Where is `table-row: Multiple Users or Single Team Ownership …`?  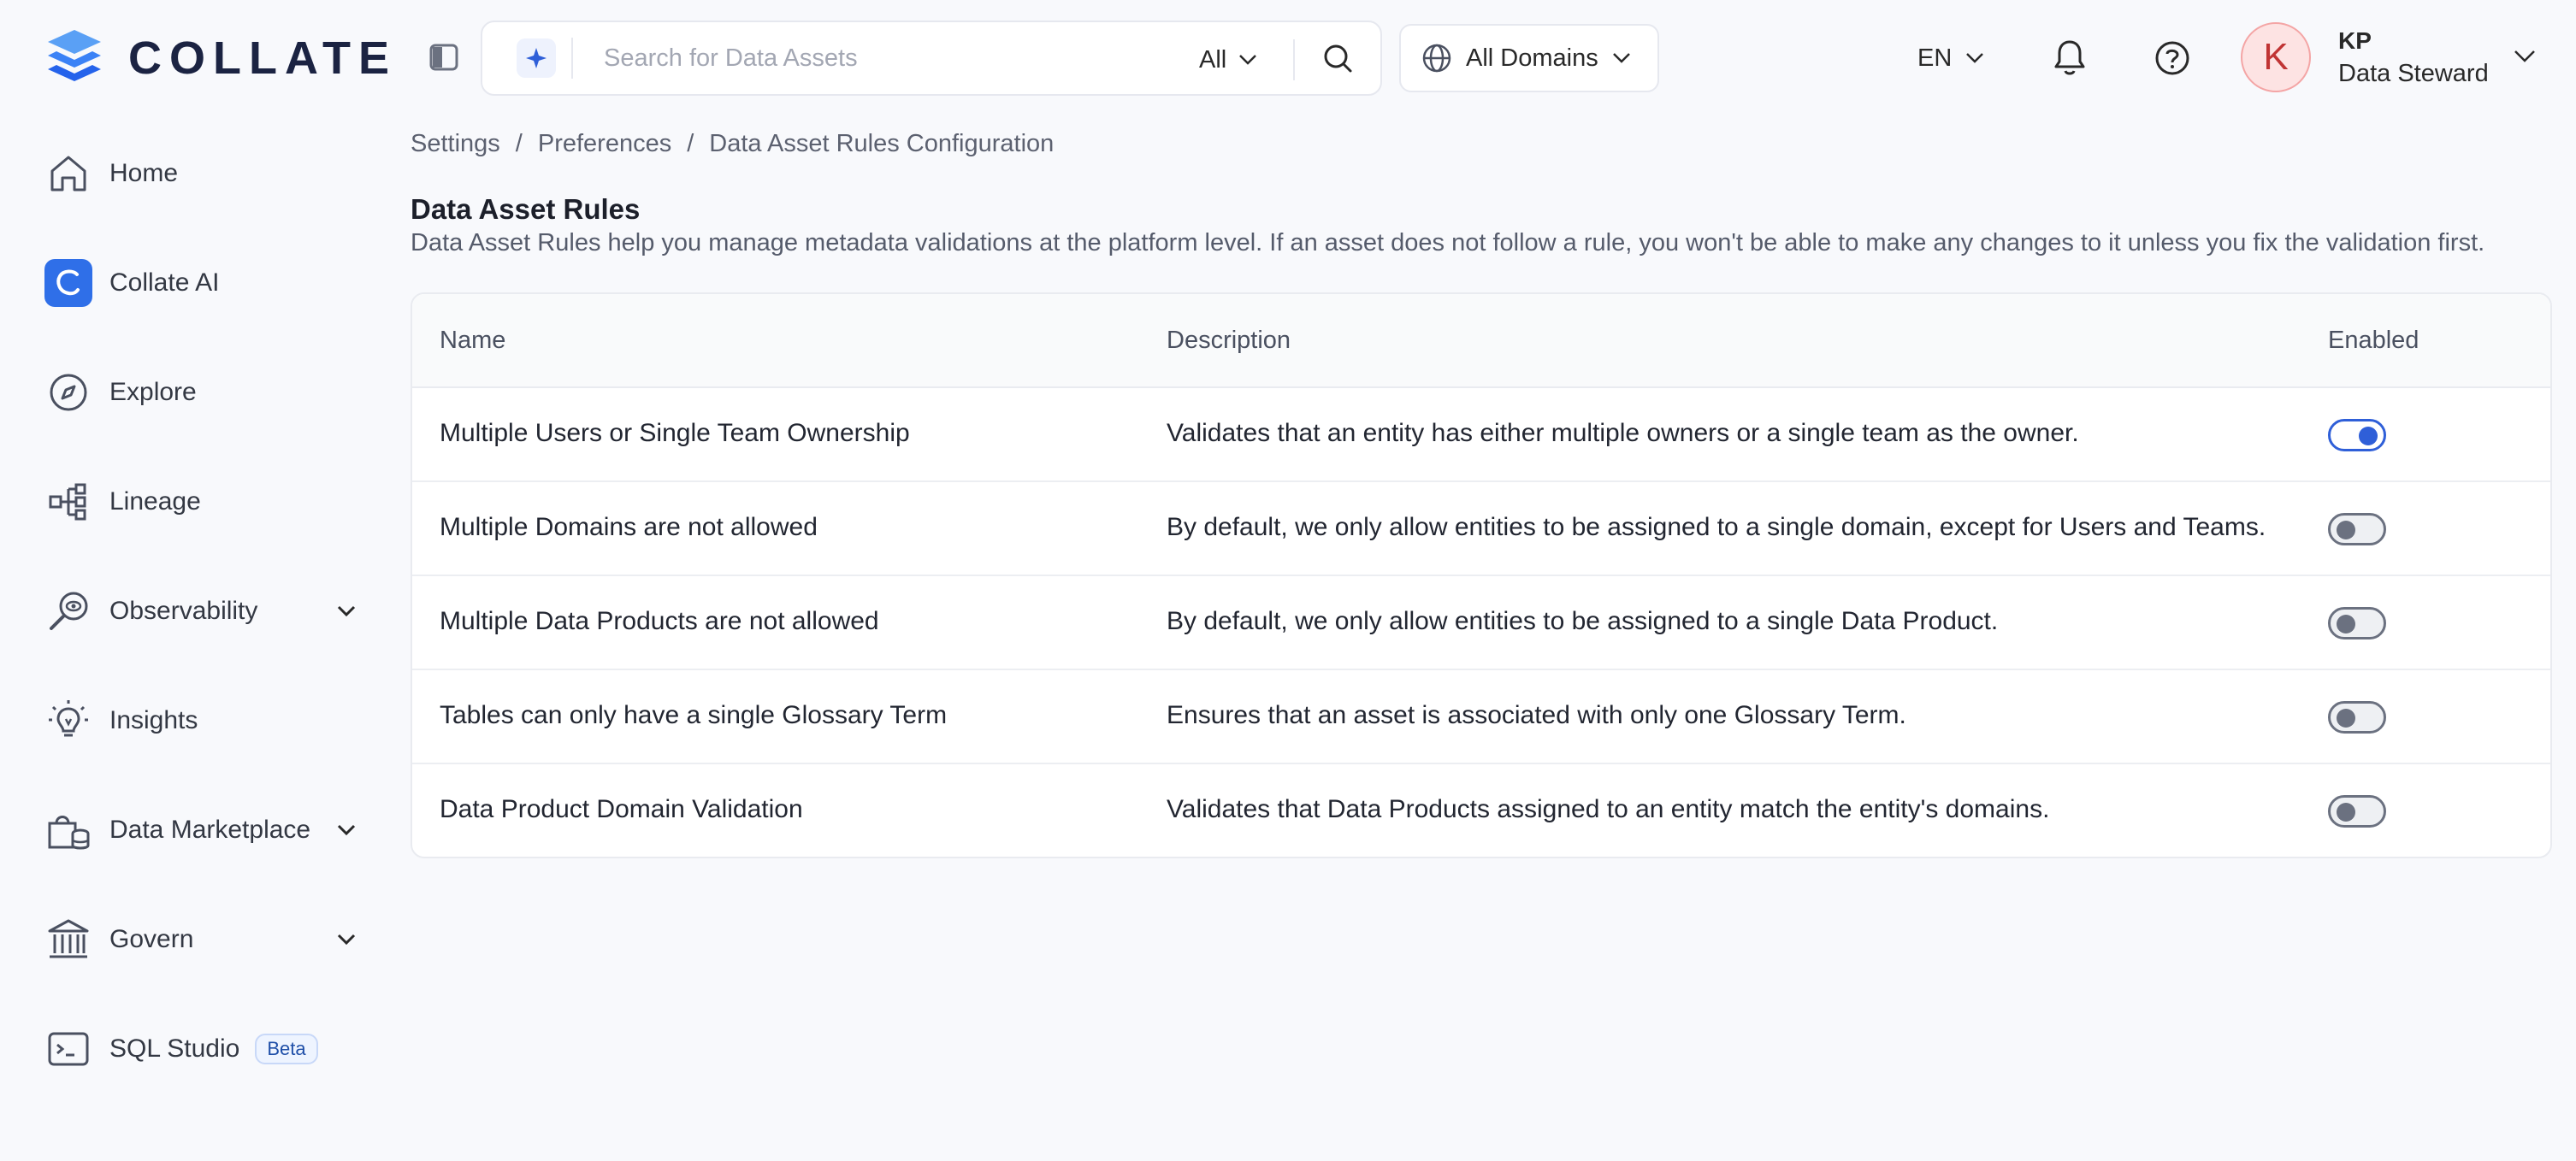
table-row: Multiple Users or Single Team Ownership … is located at coordinates (1481, 435).